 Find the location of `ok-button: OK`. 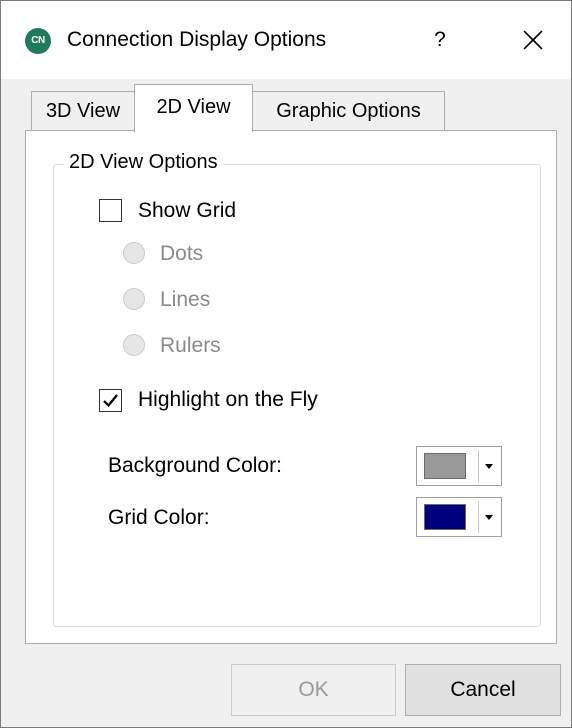

ok-button: OK is located at coordinates (313, 690).